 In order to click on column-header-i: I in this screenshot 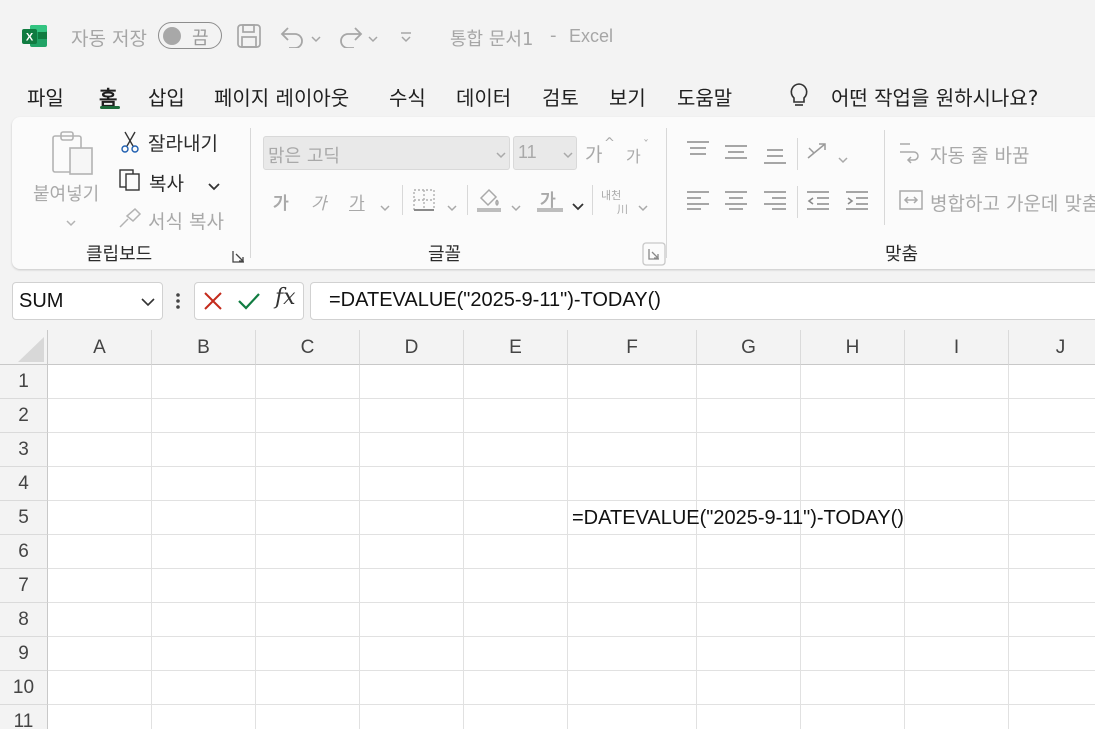, I will do `click(957, 347)`.